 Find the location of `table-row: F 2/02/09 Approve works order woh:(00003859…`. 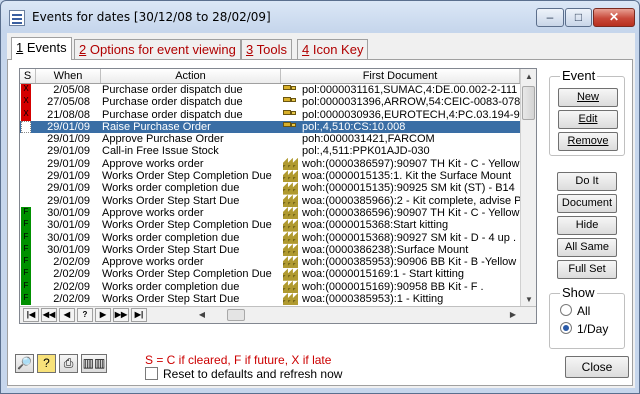

table-row: F 2/02/09 Approve works order woh:(00003859… is located at coordinates (271, 262).